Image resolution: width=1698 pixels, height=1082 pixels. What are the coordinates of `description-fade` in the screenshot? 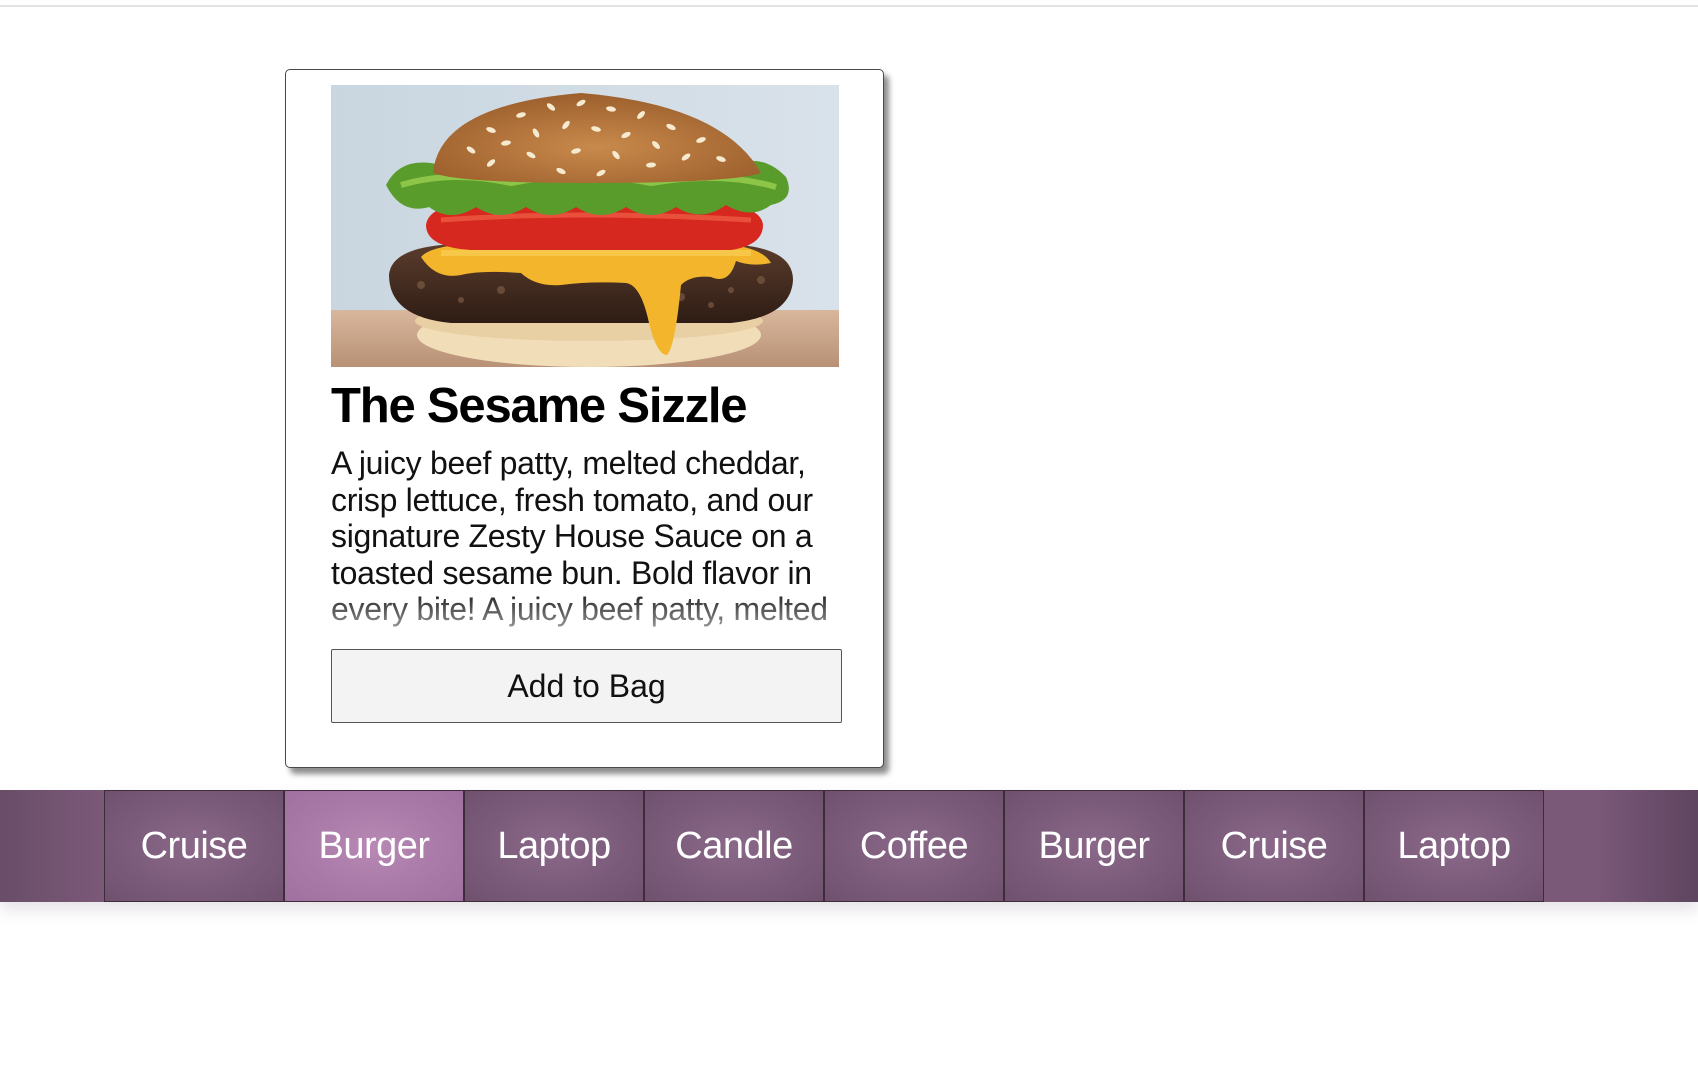 It's located at (591, 608).